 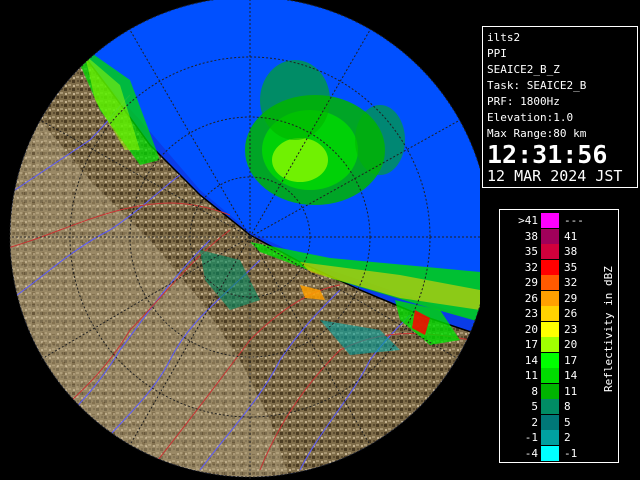 What do you see at coordinates (571, 236) in the screenshot?
I see `legend-high-value: 41` at bounding box center [571, 236].